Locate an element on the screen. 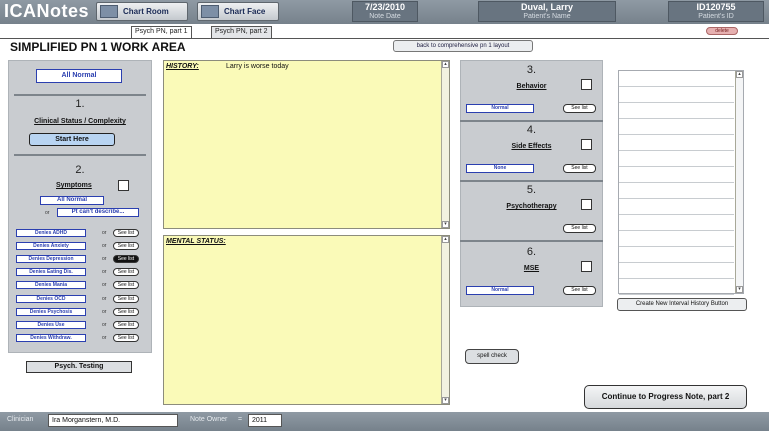  history-label: HISTORY: is located at coordinates (182, 66).